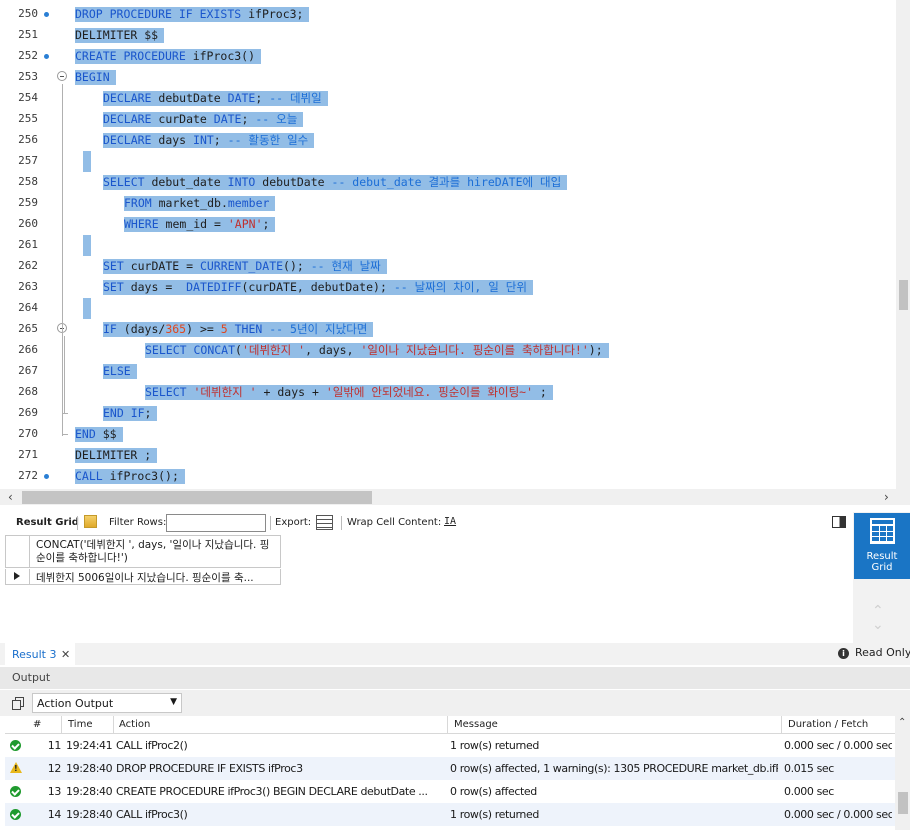  What do you see at coordinates (18, 576) in the screenshot?
I see `row-pointer-icon` at bounding box center [18, 576].